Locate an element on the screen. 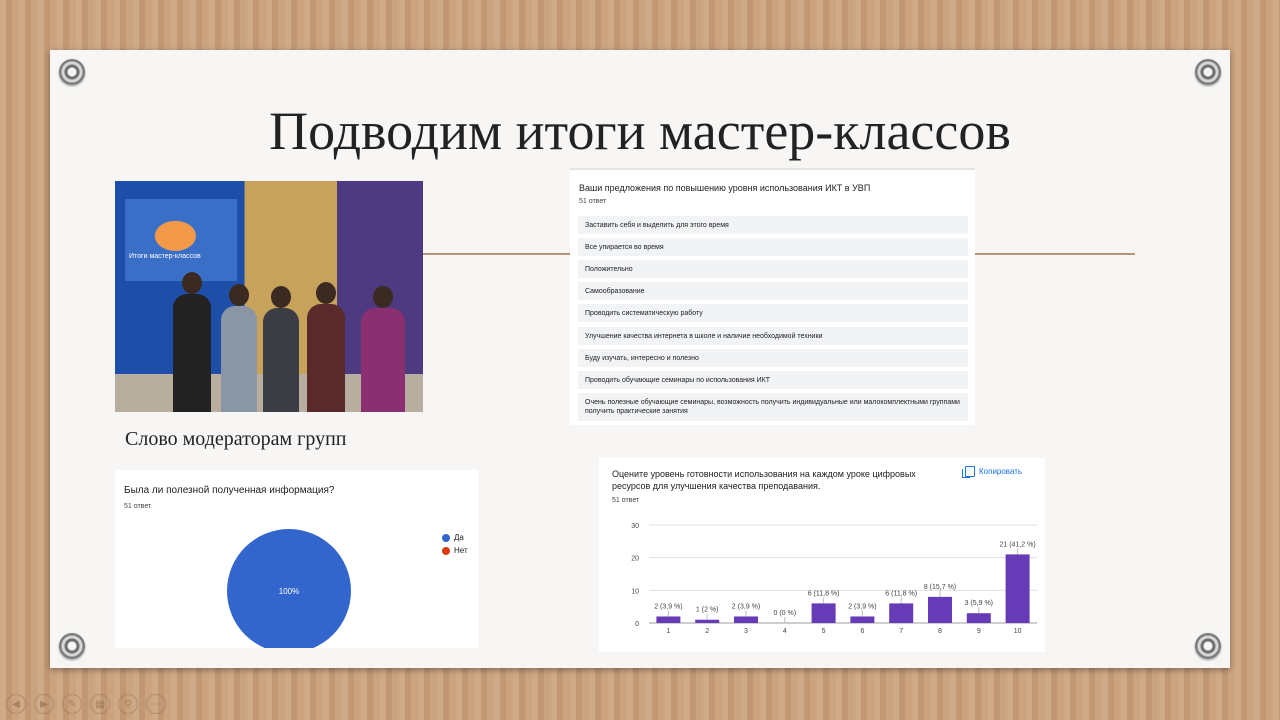 This screenshot has height=720, width=1280. zoom-icon: ⚲ is located at coordinates (128, 704).